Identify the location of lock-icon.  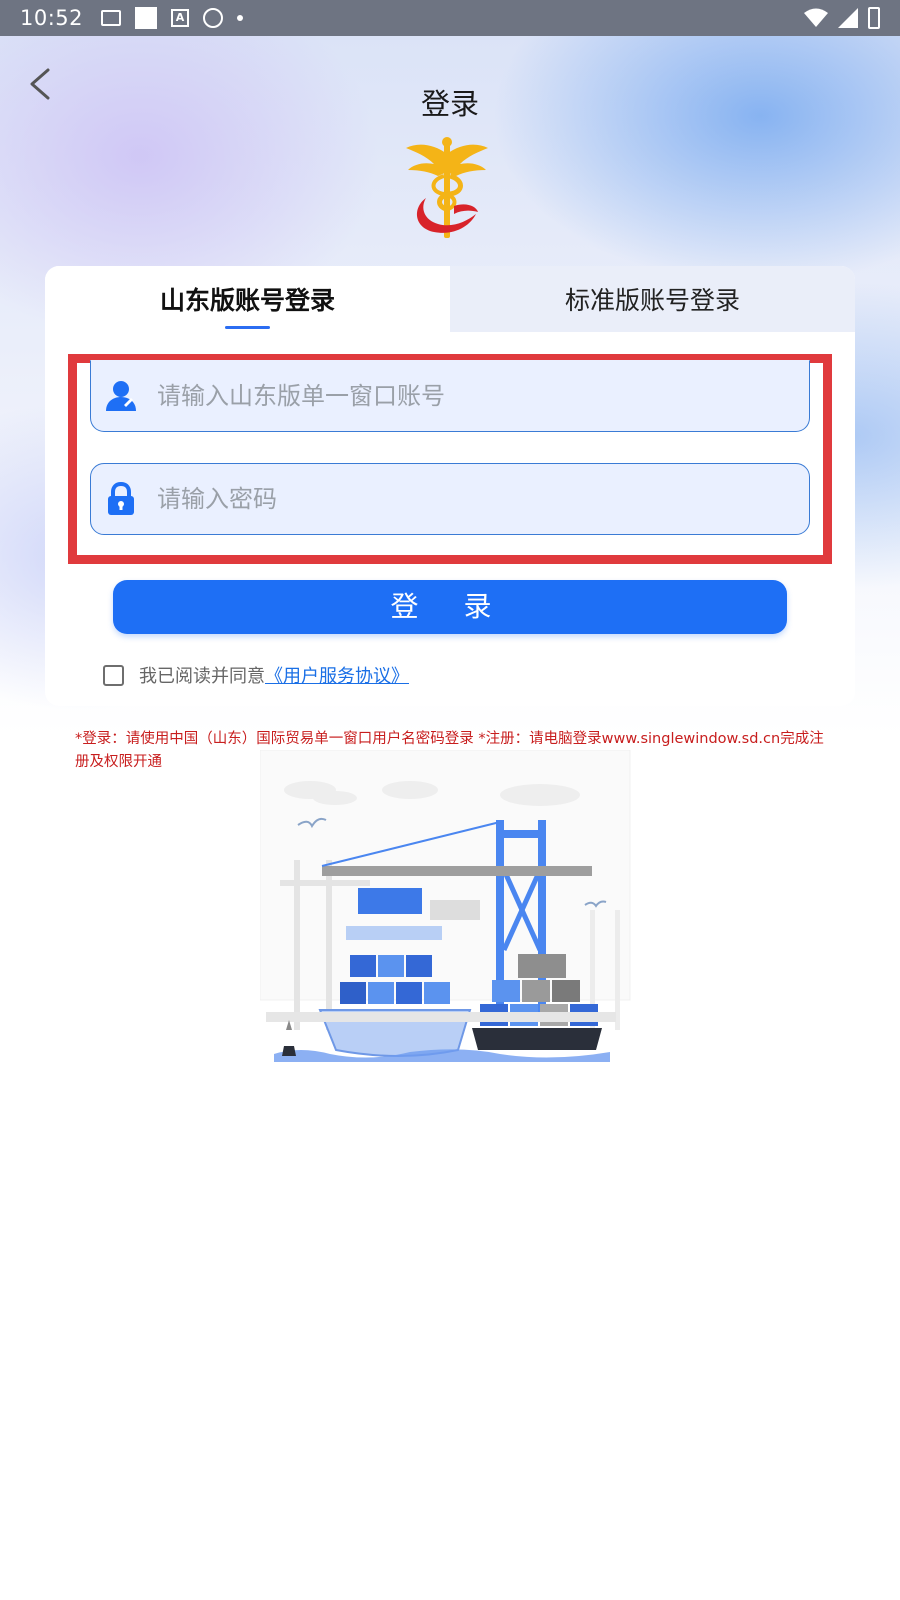
(121, 499).